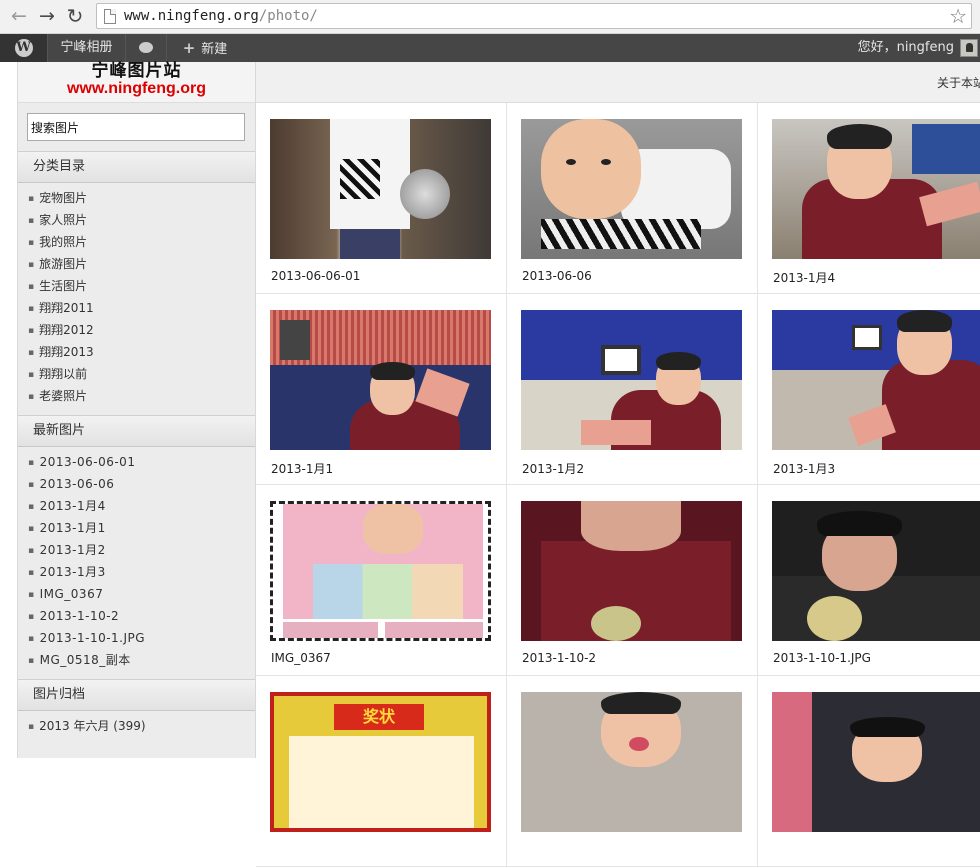 The height and width of the screenshot is (867, 980). I want to click on latest-photo-link: 2013-1月4, so click(141, 506).